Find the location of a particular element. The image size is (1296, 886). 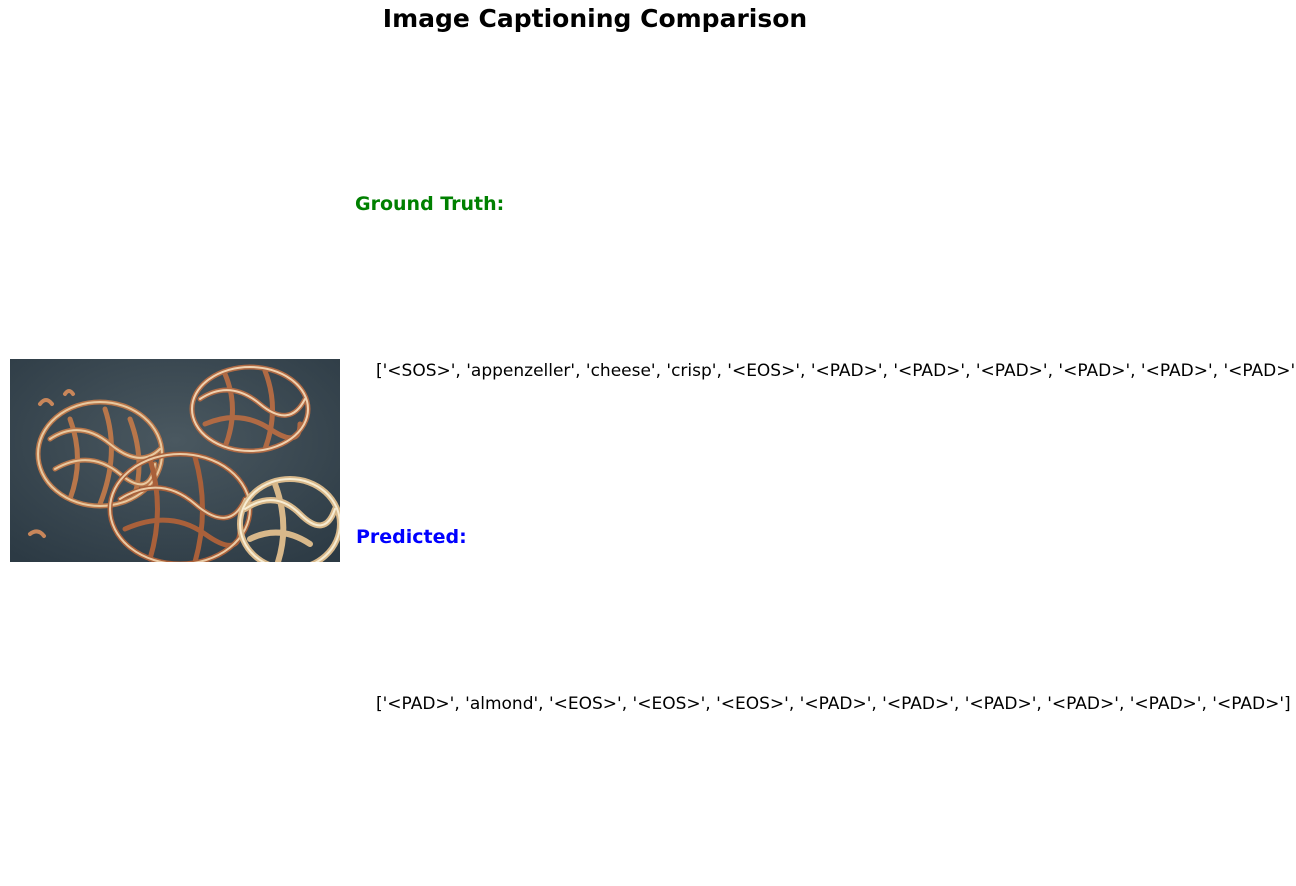

fried-dough-rings-icon is located at coordinates (175, 460).